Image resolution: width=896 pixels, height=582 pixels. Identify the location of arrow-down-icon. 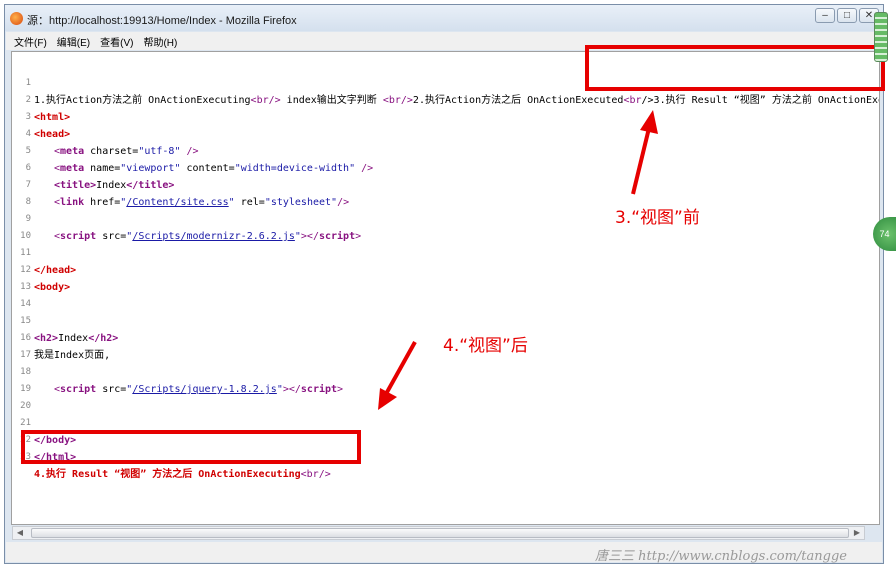
(397, 375).